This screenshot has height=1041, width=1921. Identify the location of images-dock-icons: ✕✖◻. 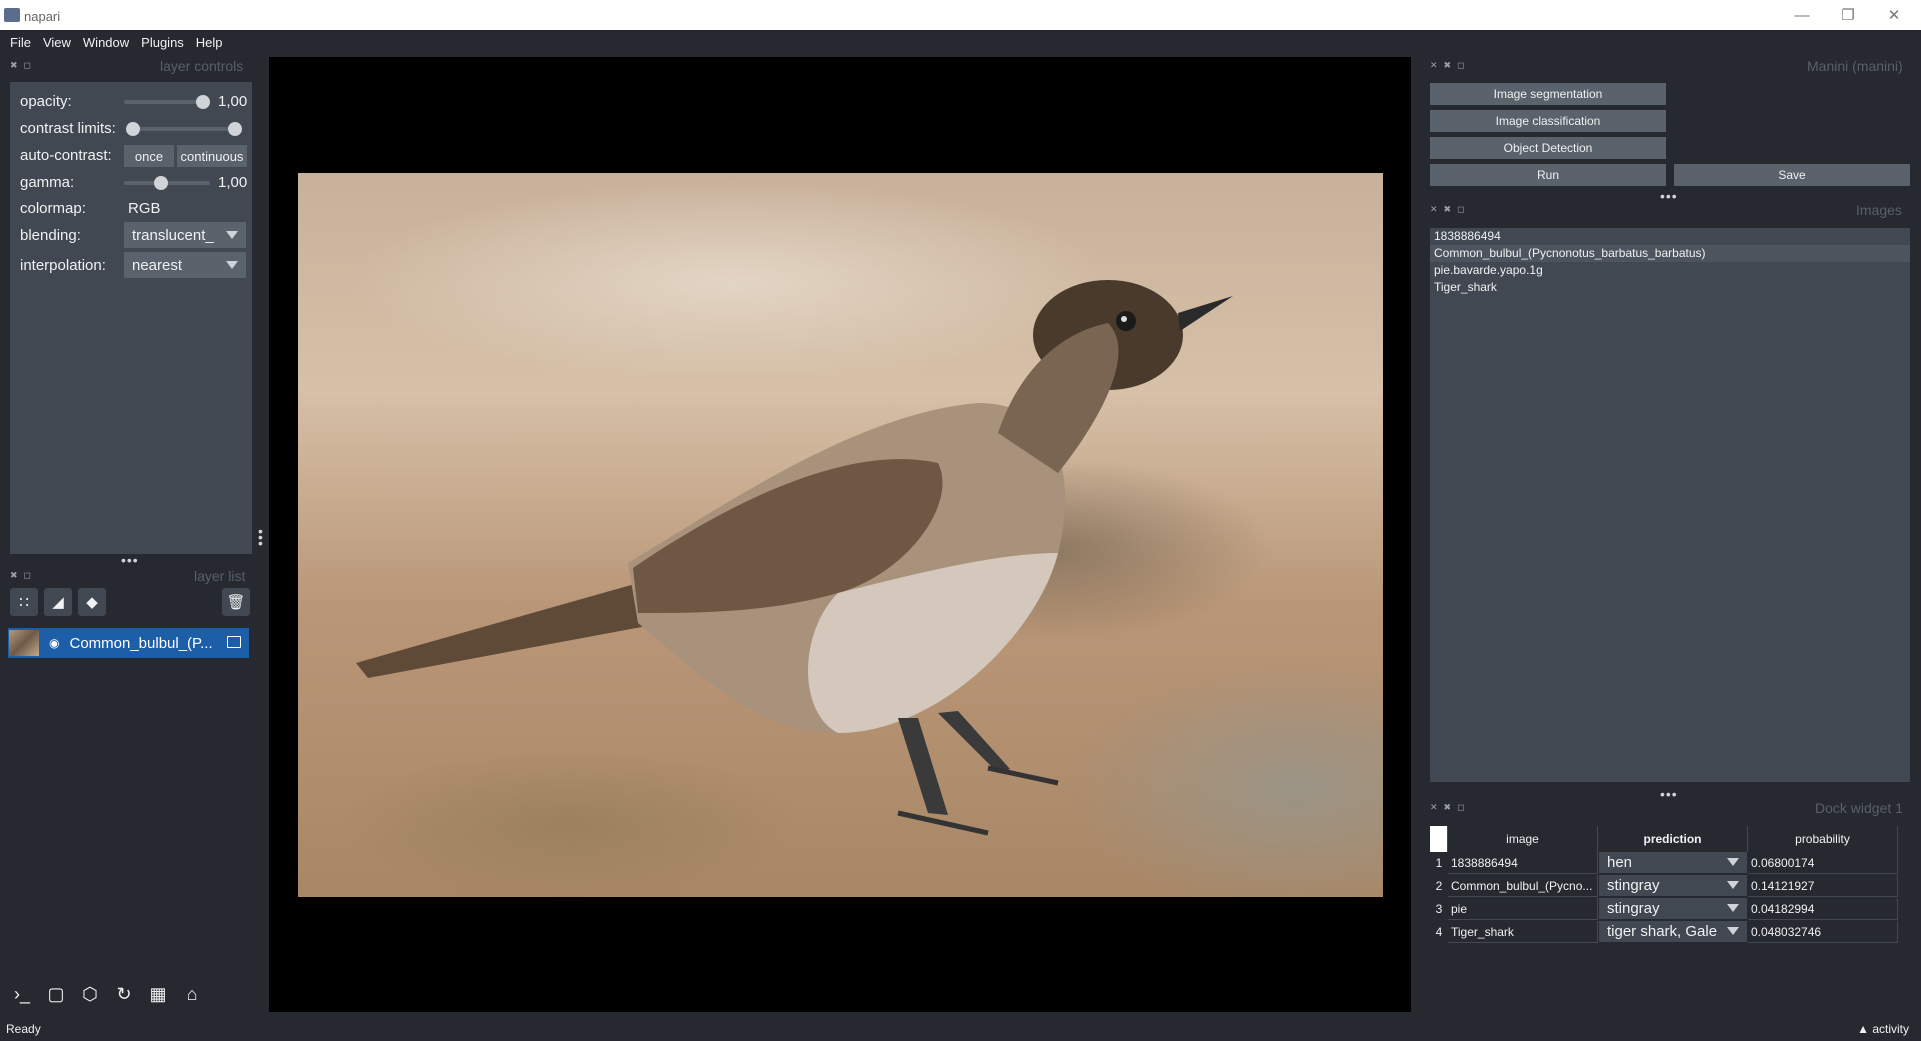
(1450, 209).